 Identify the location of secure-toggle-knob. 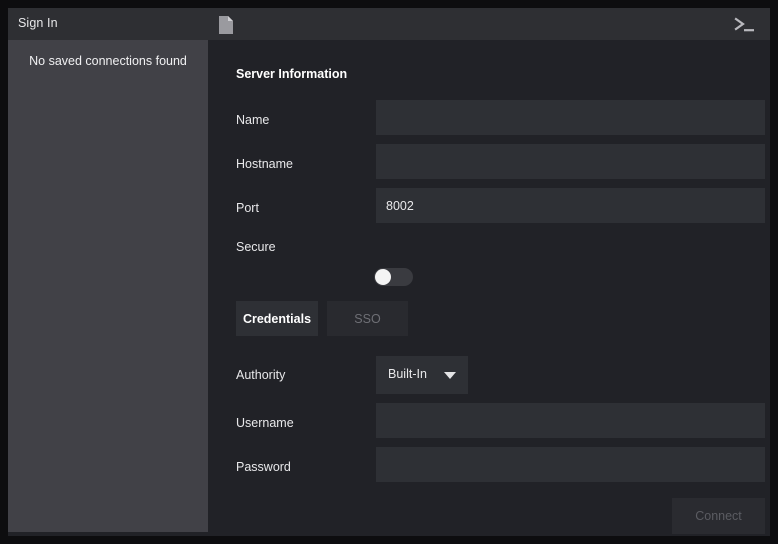
(383, 277).